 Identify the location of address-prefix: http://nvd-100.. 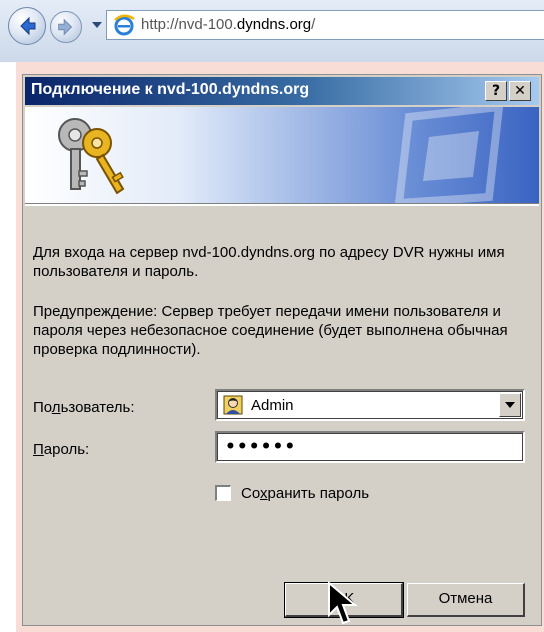
(189, 24).